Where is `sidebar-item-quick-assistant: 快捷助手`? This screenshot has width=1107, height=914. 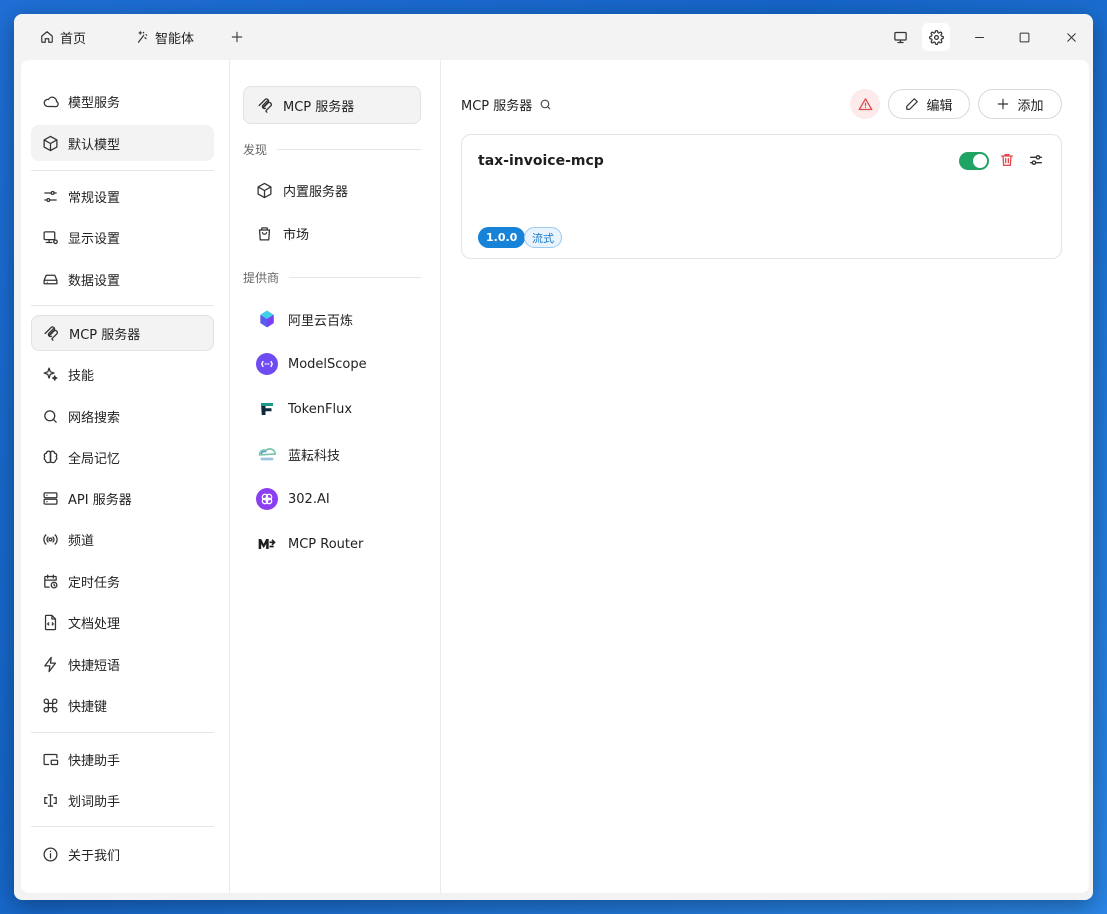 sidebar-item-quick-assistant: 快捷助手 is located at coordinates (122, 759).